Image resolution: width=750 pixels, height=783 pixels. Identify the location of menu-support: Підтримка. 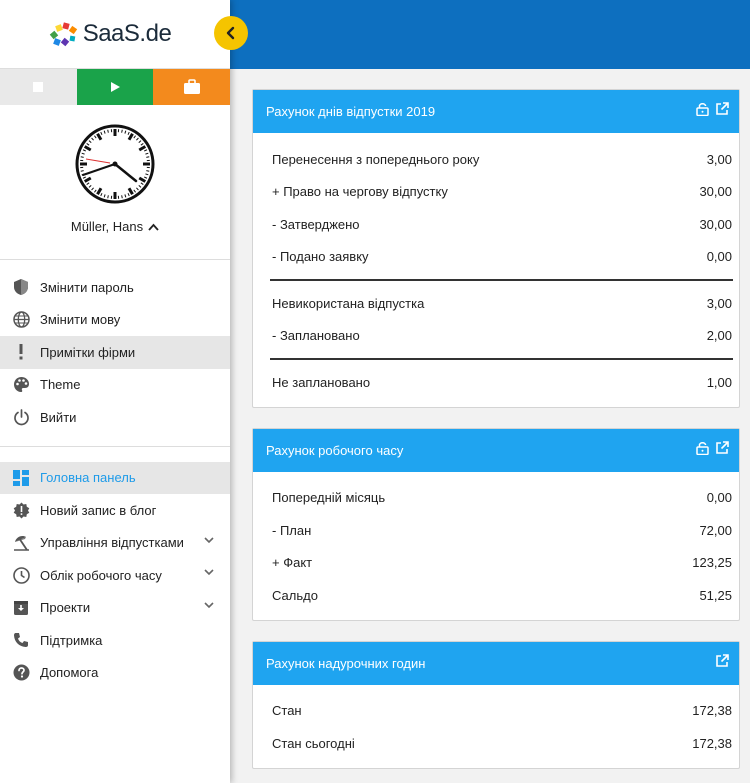
(115, 640).